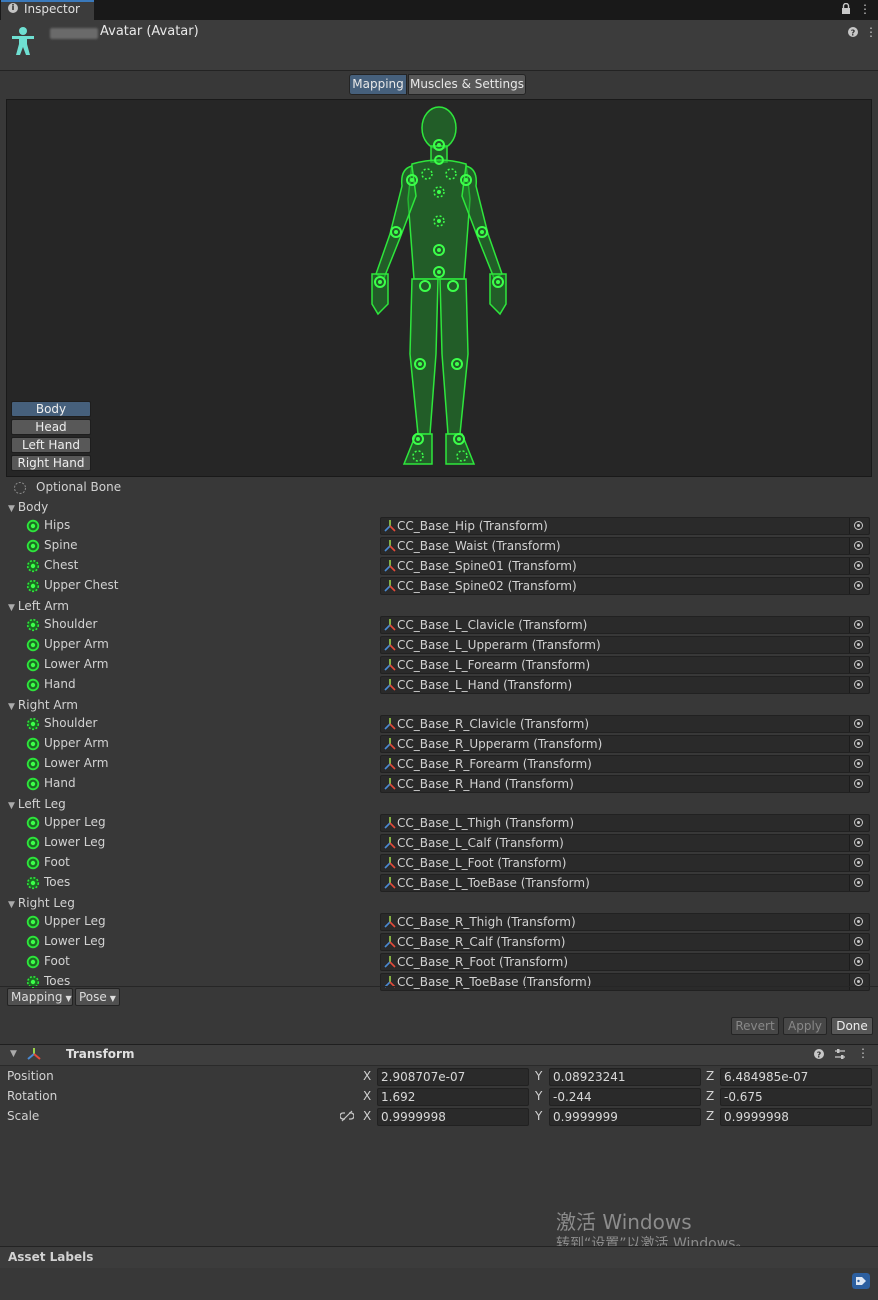 The image size is (878, 1300). What do you see at coordinates (13, 1054) in the screenshot?
I see `collapse-arrow-icon: ▼` at bounding box center [13, 1054].